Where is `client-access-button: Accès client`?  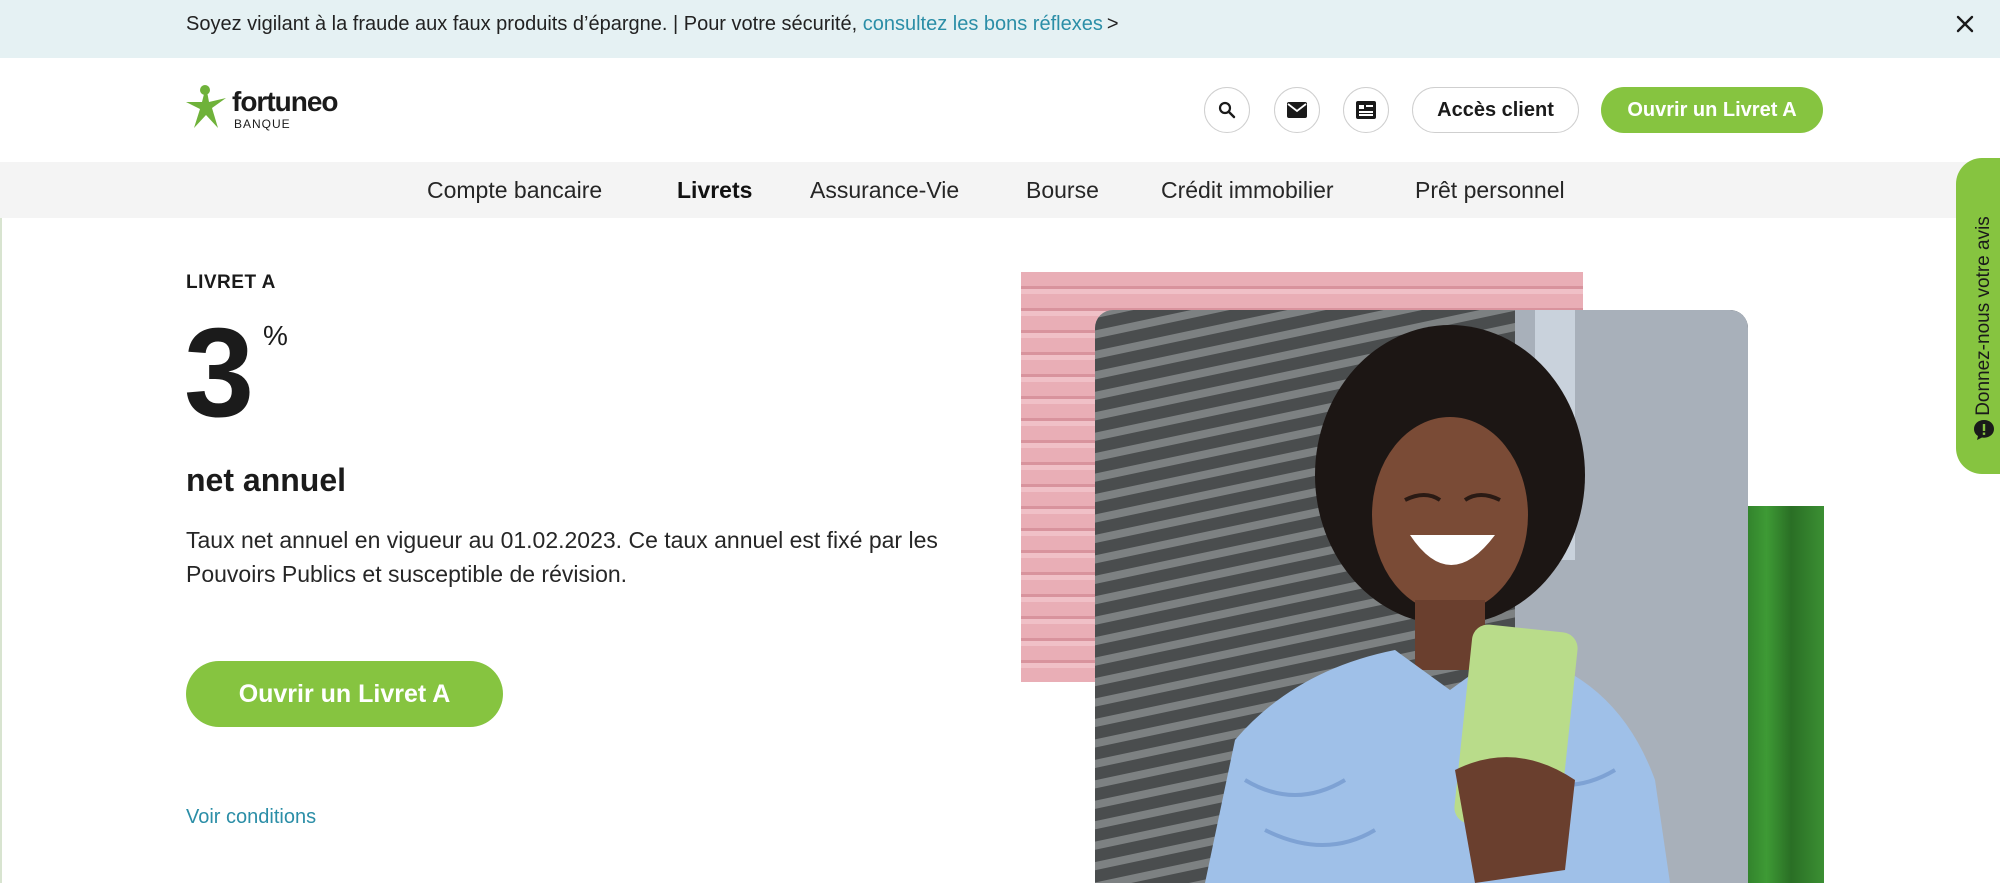
client-access-button: Accès client is located at coordinates (1495, 110).